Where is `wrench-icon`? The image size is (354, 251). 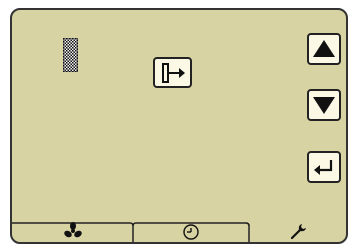
wrench-icon is located at coordinates (298, 232).